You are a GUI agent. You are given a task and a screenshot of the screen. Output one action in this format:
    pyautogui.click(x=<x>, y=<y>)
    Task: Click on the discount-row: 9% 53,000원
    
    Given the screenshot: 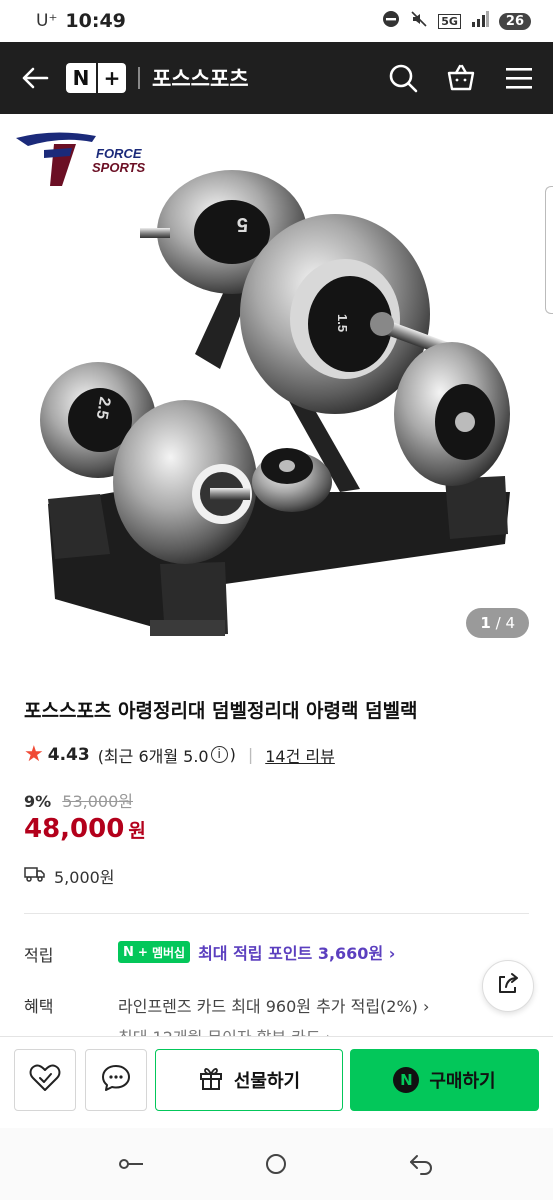 What is the action you would take?
    pyautogui.click(x=78, y=800)
    